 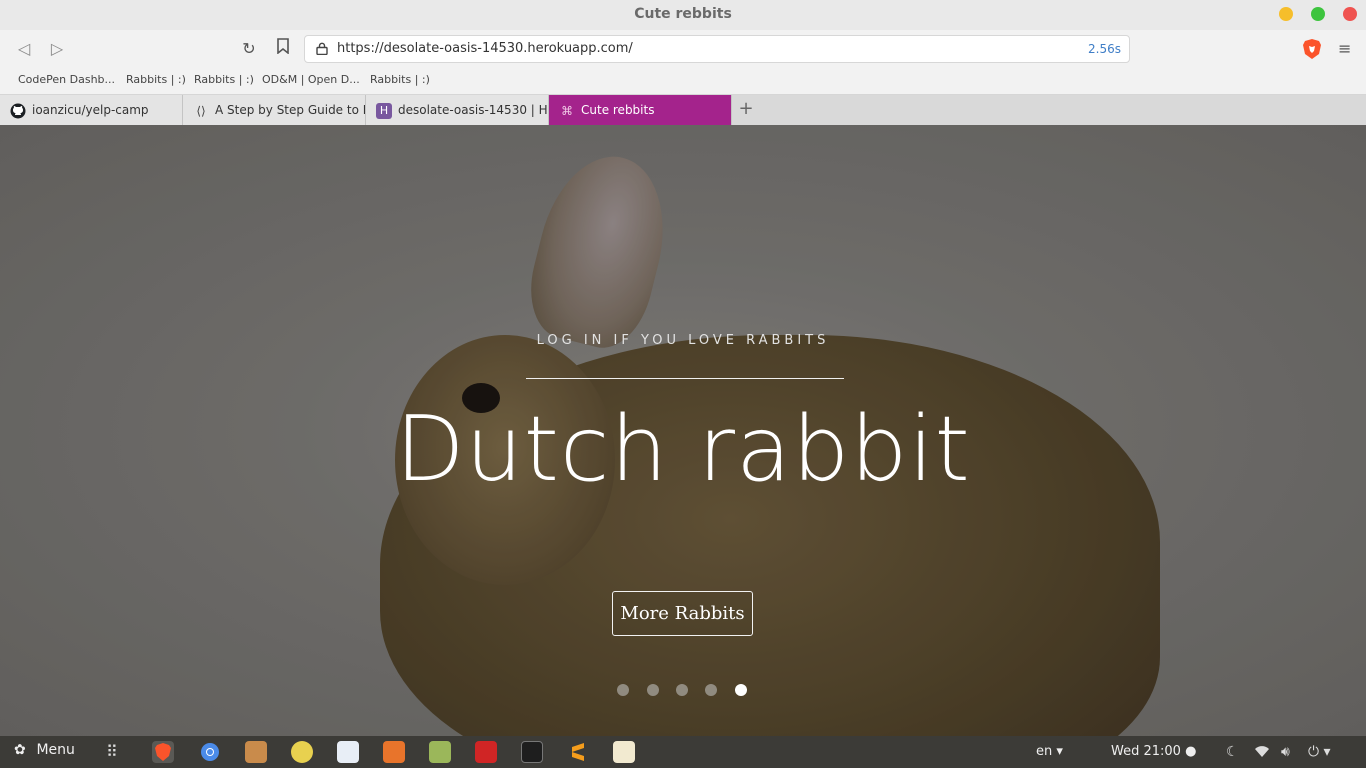 What do you see at coordinates (685, 378) in the screenshot?
I see `hero-divider` at bounding box center [685, 378].